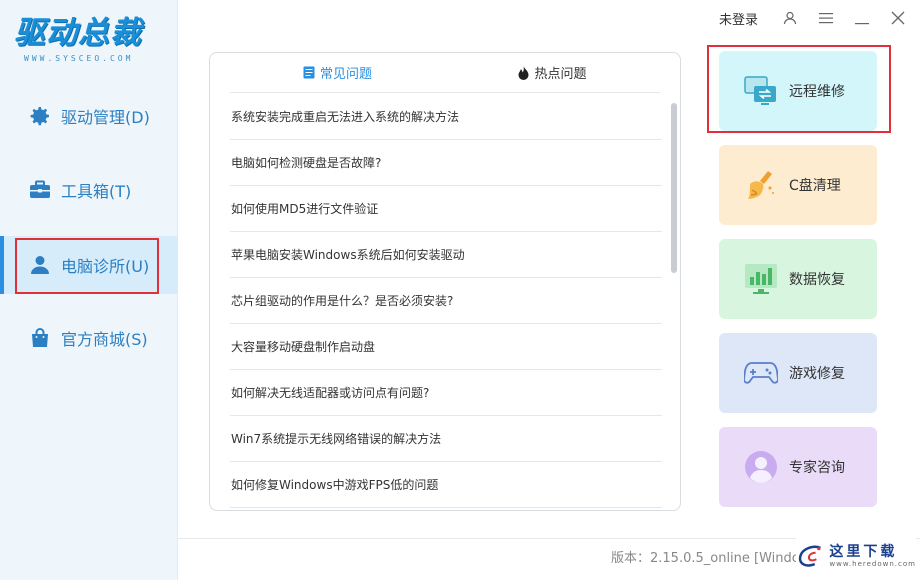 Image resolution: width=920 pixels, height=580 pixels. What do you see at coordinates (446, 117) in the screenshot?
I see `list-item: 系统安装完成重启无法进入系统的解决方法` at bounding box center [446, 117].